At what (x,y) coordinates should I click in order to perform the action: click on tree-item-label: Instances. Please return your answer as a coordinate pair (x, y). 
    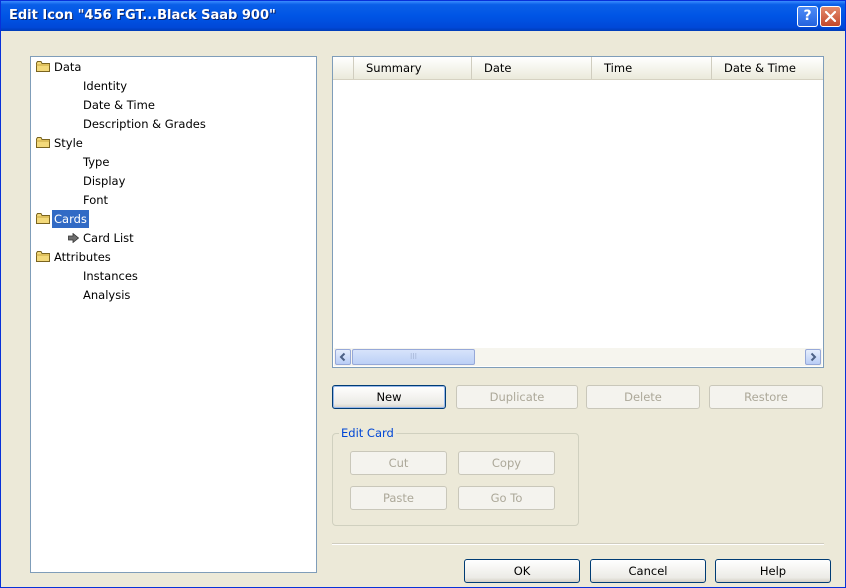
    Looking at the image, I should click on (110, 276).